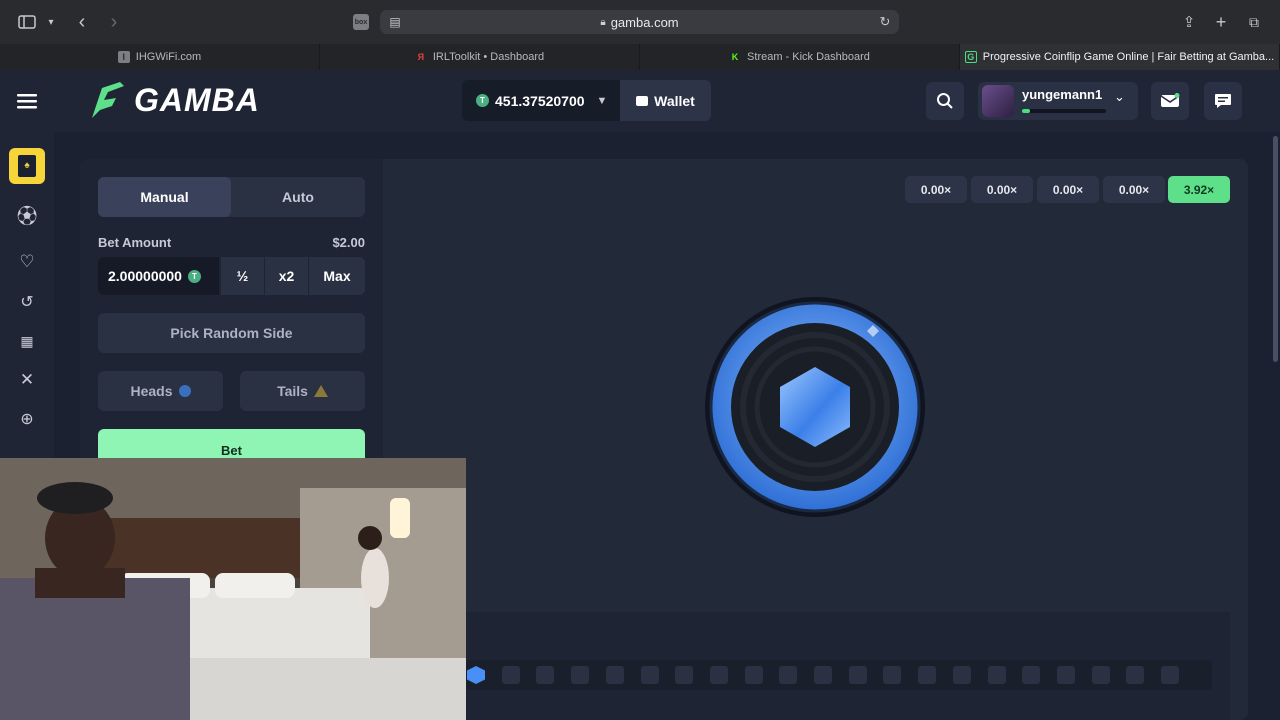  What do you see at coordinates (1275, 249) in the screenshot?
I see `page-scrollbar` at bounding box center [1275, 249].